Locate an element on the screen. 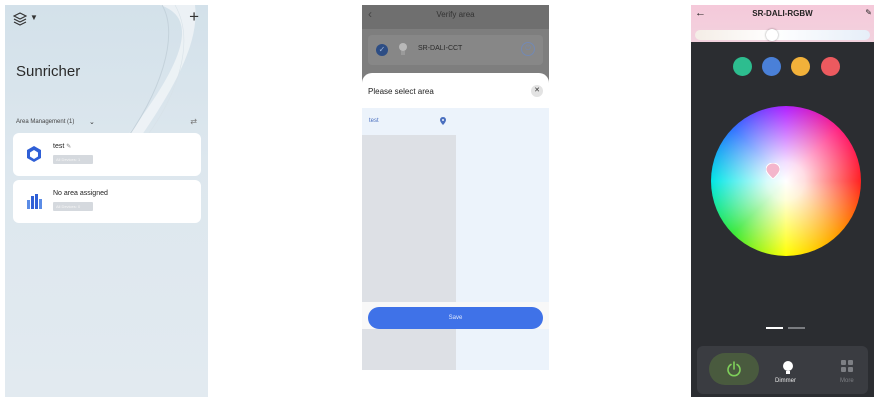 This screenshot has height=400, width=874. area-card-unassigned: No area assigned All Devices: 0 is located at coordinates (107, 201).